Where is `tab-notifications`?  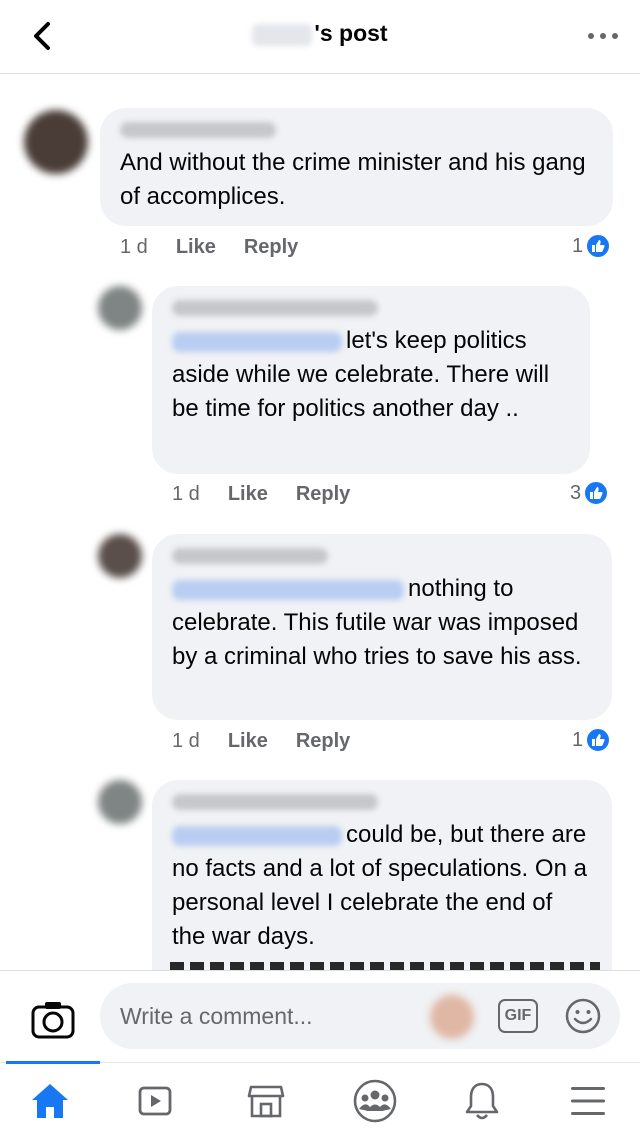 tab-notifications is located at coordinates (482, 1100).